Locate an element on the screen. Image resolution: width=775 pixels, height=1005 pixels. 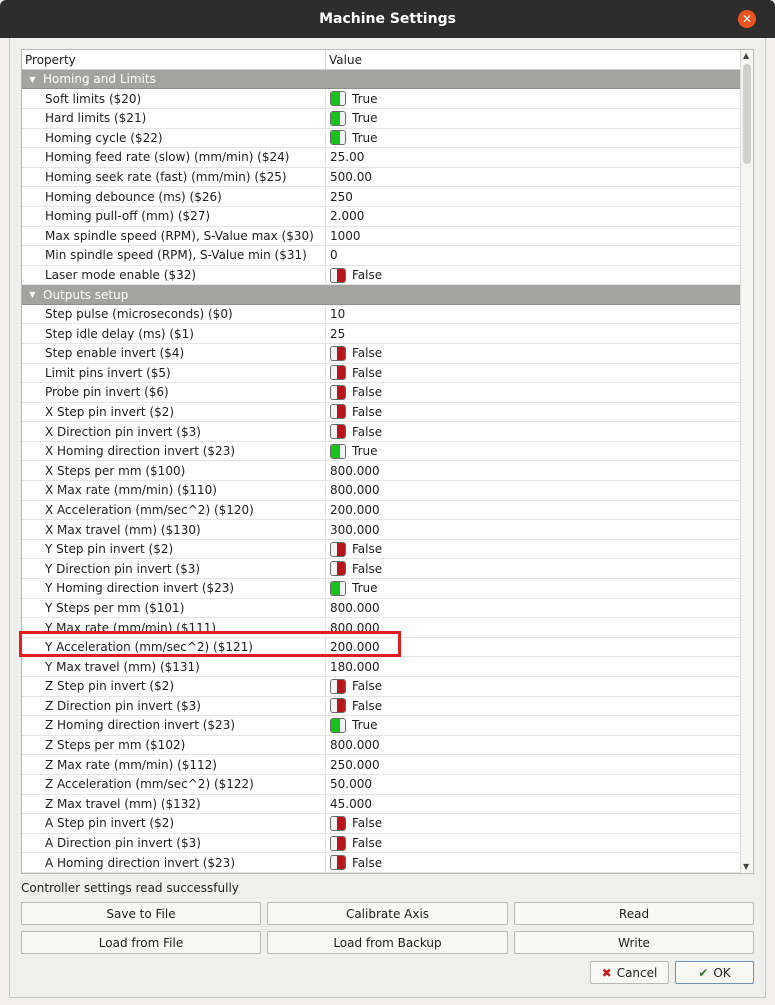
setting-row: Homing cycle ($22) True is located at coordinates (381, 138).